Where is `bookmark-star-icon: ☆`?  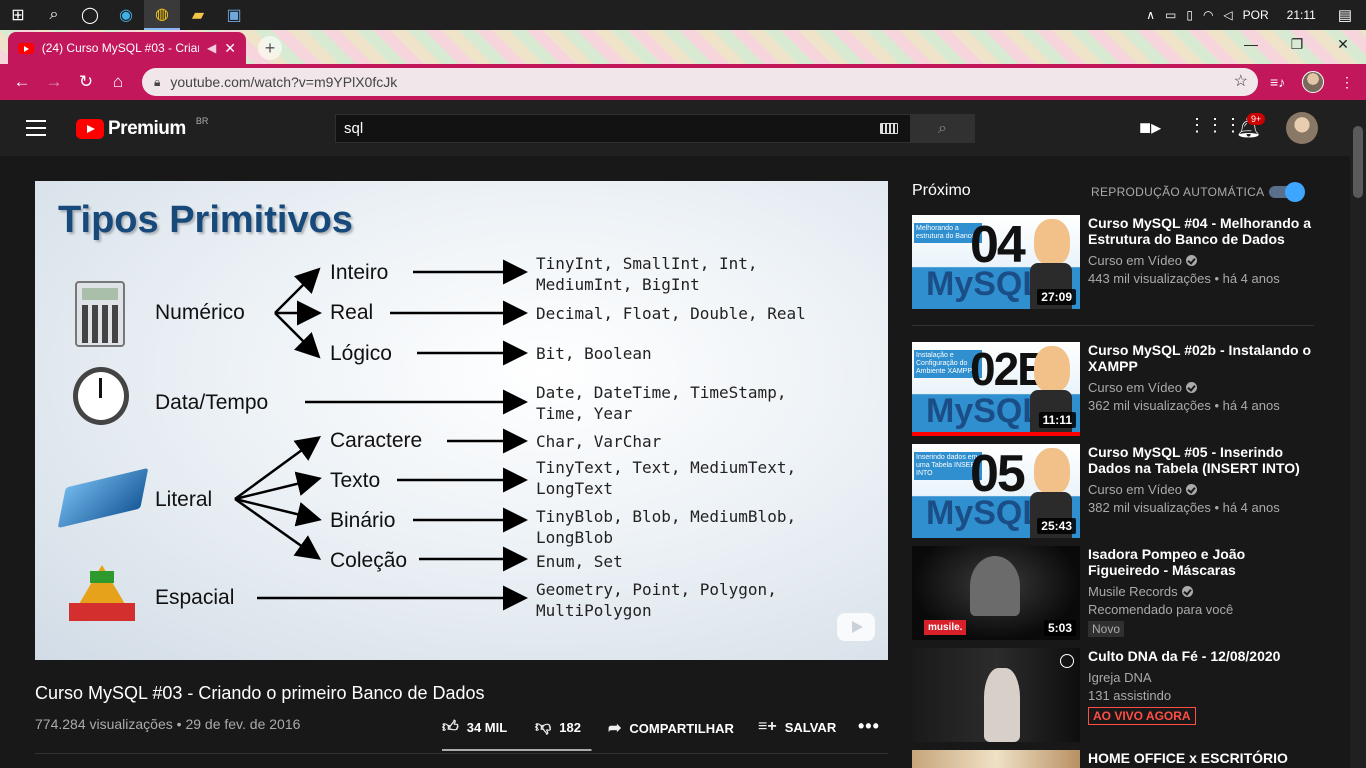 bookmark-star-icon: ☆ is located at coordinates (1241, 81).